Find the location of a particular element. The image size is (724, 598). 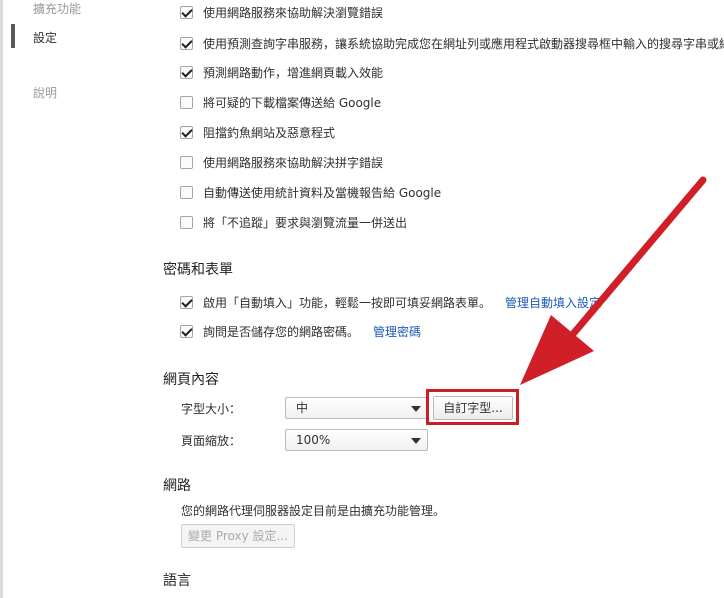

annotation-arrow-icon is located at coordinates (613, 280).